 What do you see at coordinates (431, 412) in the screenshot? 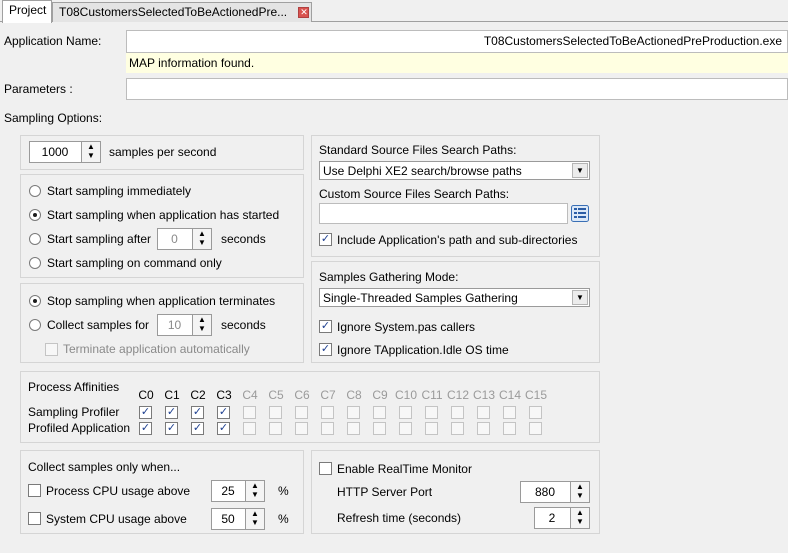
I see `profiler-affinity-c11-checkbox` at bounding box center [431, 412].